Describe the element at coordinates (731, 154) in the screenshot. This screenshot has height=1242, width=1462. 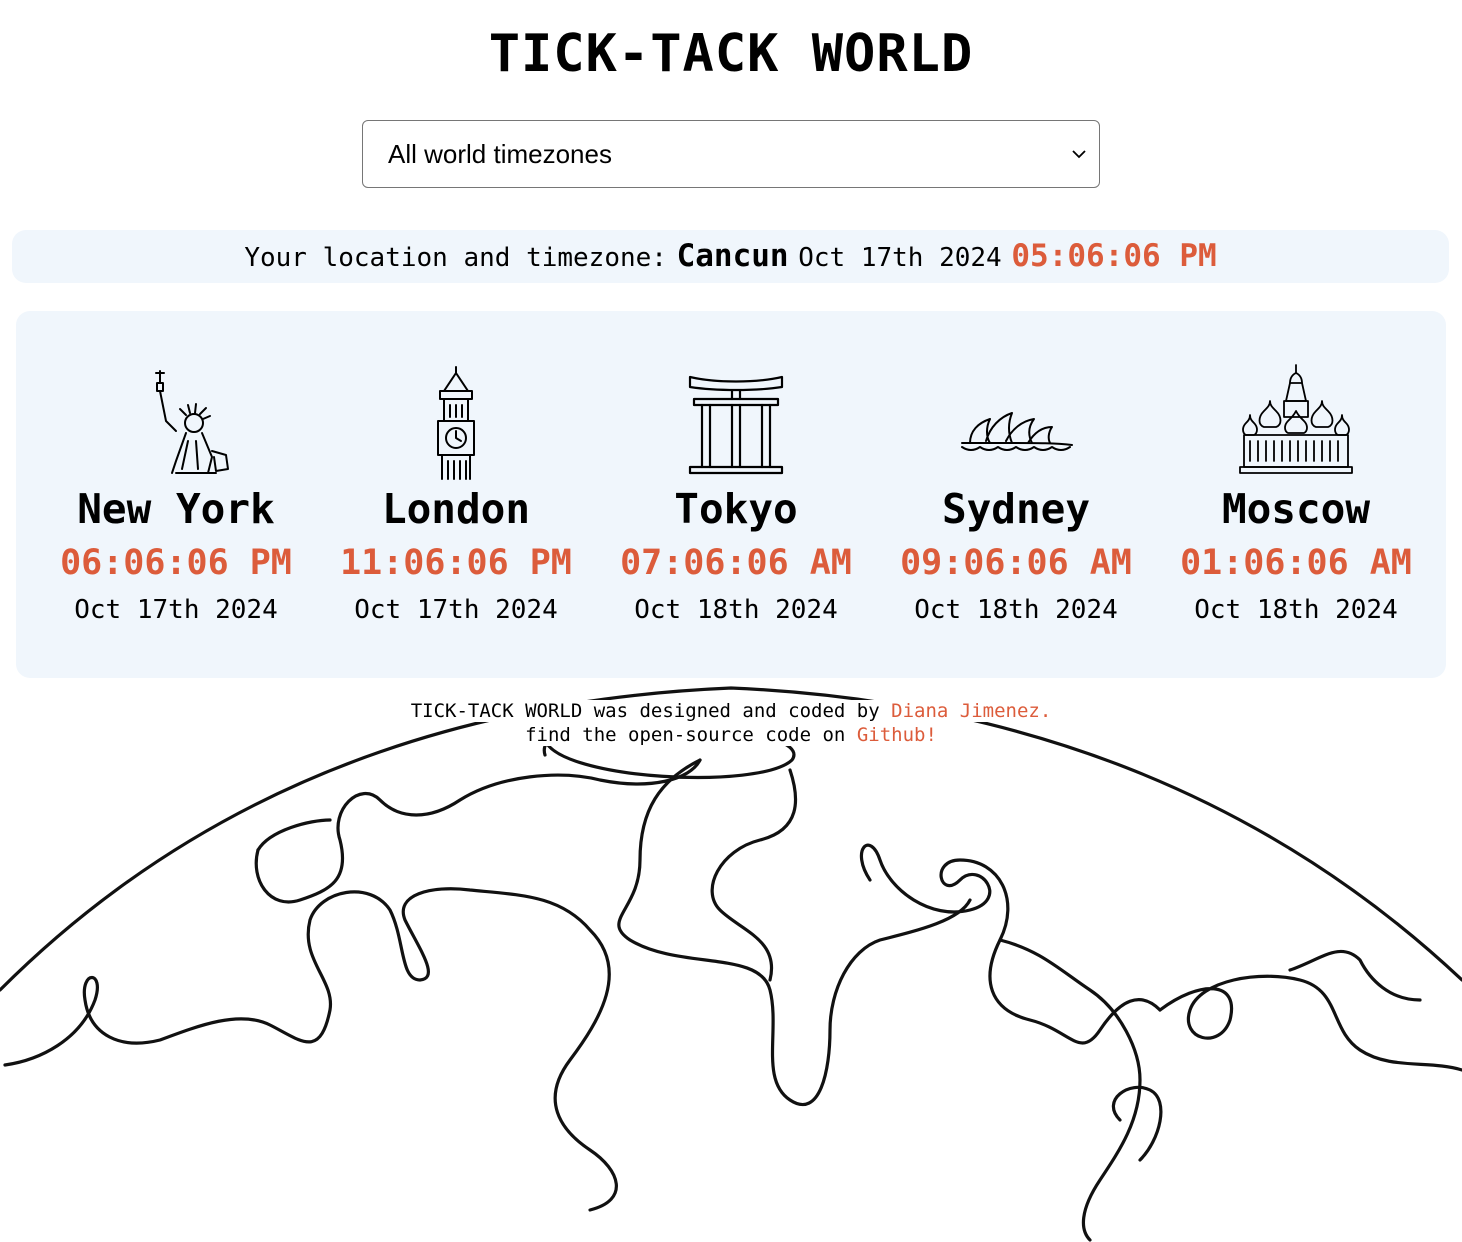
I see `timezone-select: All world timezones` at that location.